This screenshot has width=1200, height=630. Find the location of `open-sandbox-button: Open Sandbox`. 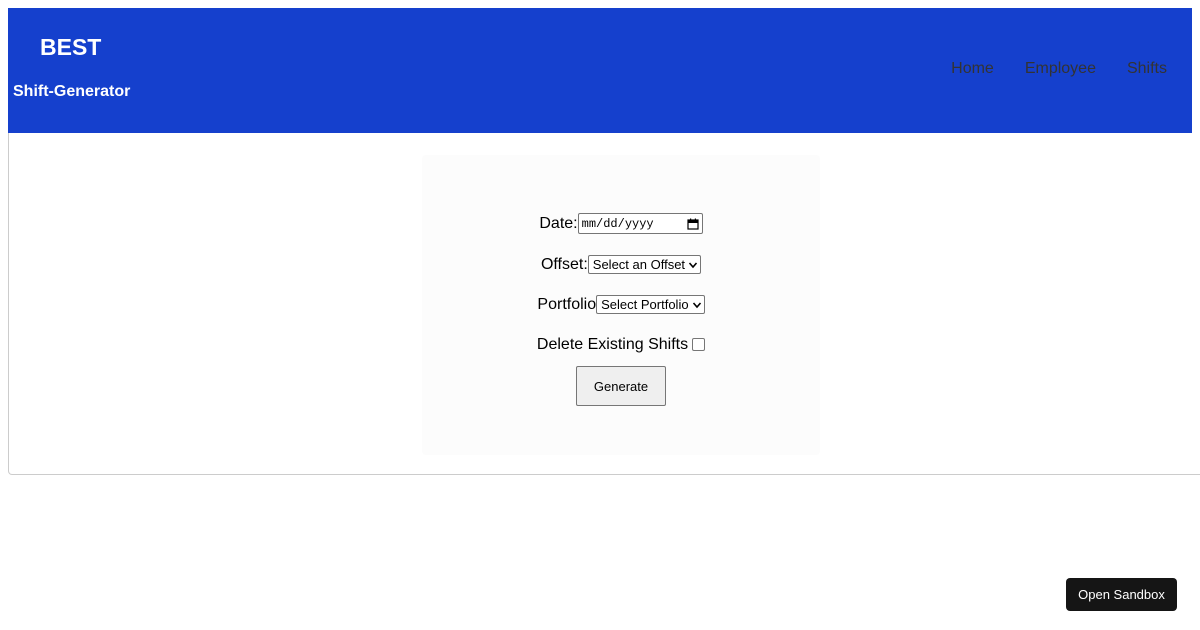

open-sandbox-button: Open Sandbox is located at coordinates (1121, 594).